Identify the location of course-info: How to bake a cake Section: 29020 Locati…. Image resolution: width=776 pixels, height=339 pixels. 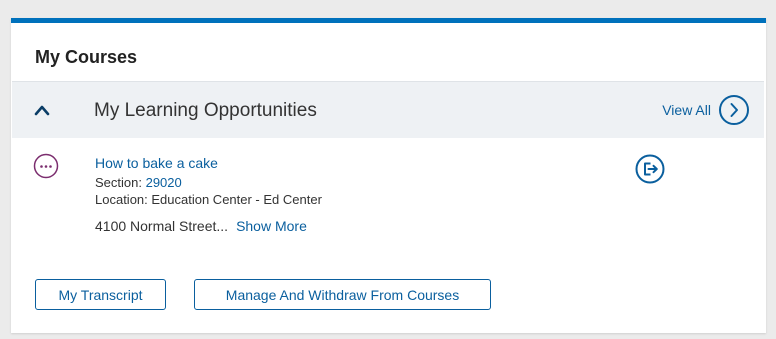
(208, 194).